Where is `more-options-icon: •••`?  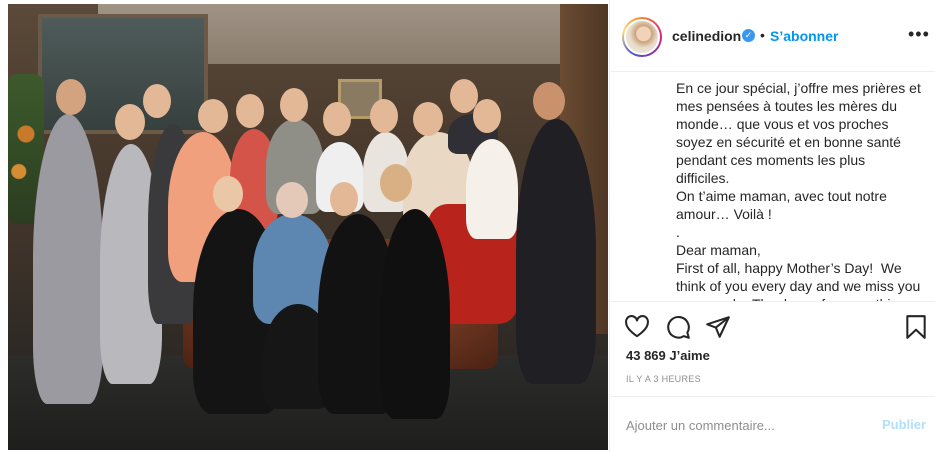 more-options-icon: ••• is located at coordinates (919, 34).